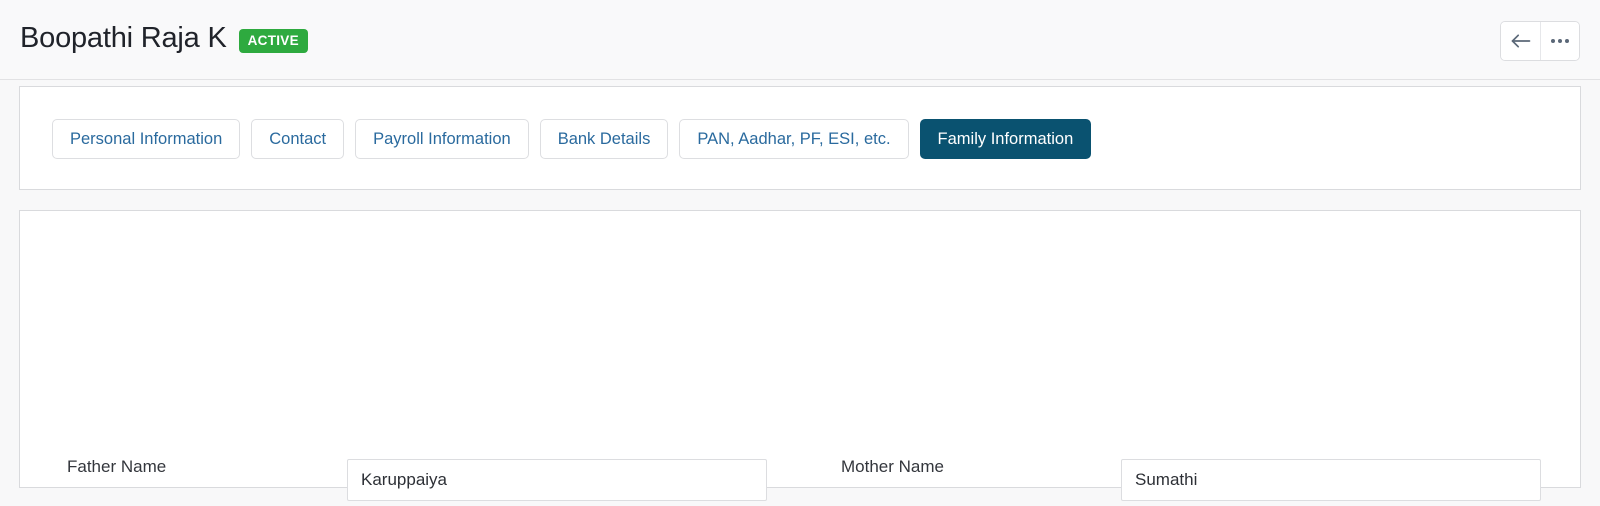 The width and height of the screenshot is (1600, 506). I want to click on tab-family-information: Family Information, so click(1005, 139).